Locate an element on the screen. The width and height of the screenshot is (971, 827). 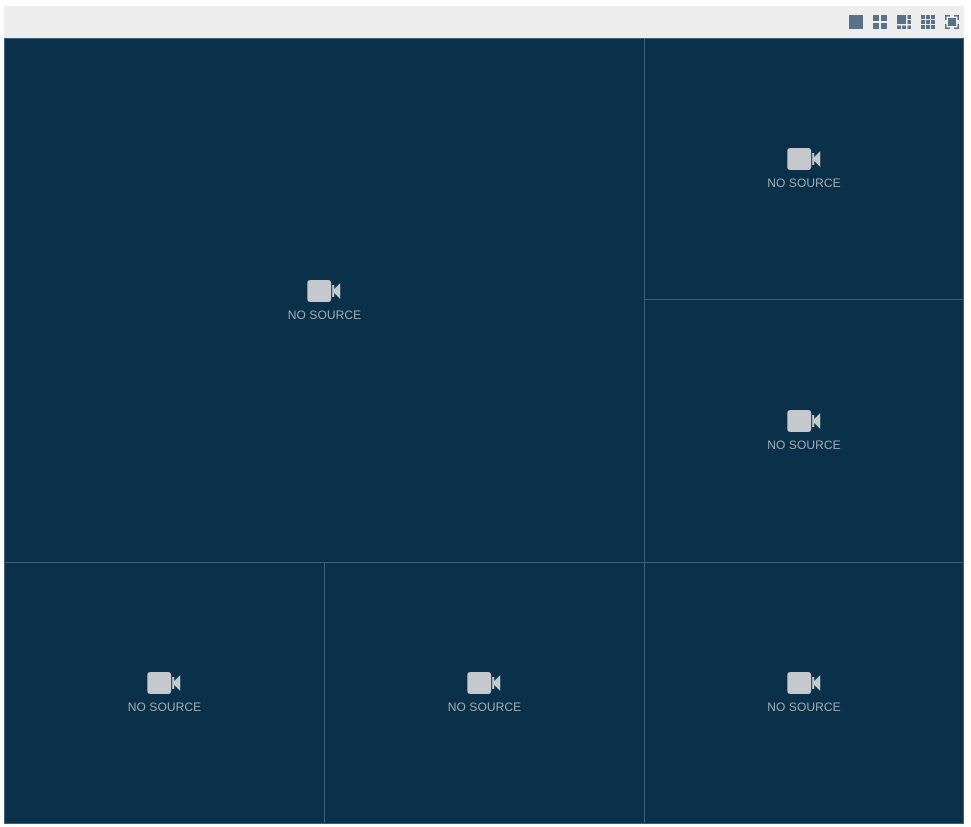
layout-2x2-icon is located at coordinates (880, 22).